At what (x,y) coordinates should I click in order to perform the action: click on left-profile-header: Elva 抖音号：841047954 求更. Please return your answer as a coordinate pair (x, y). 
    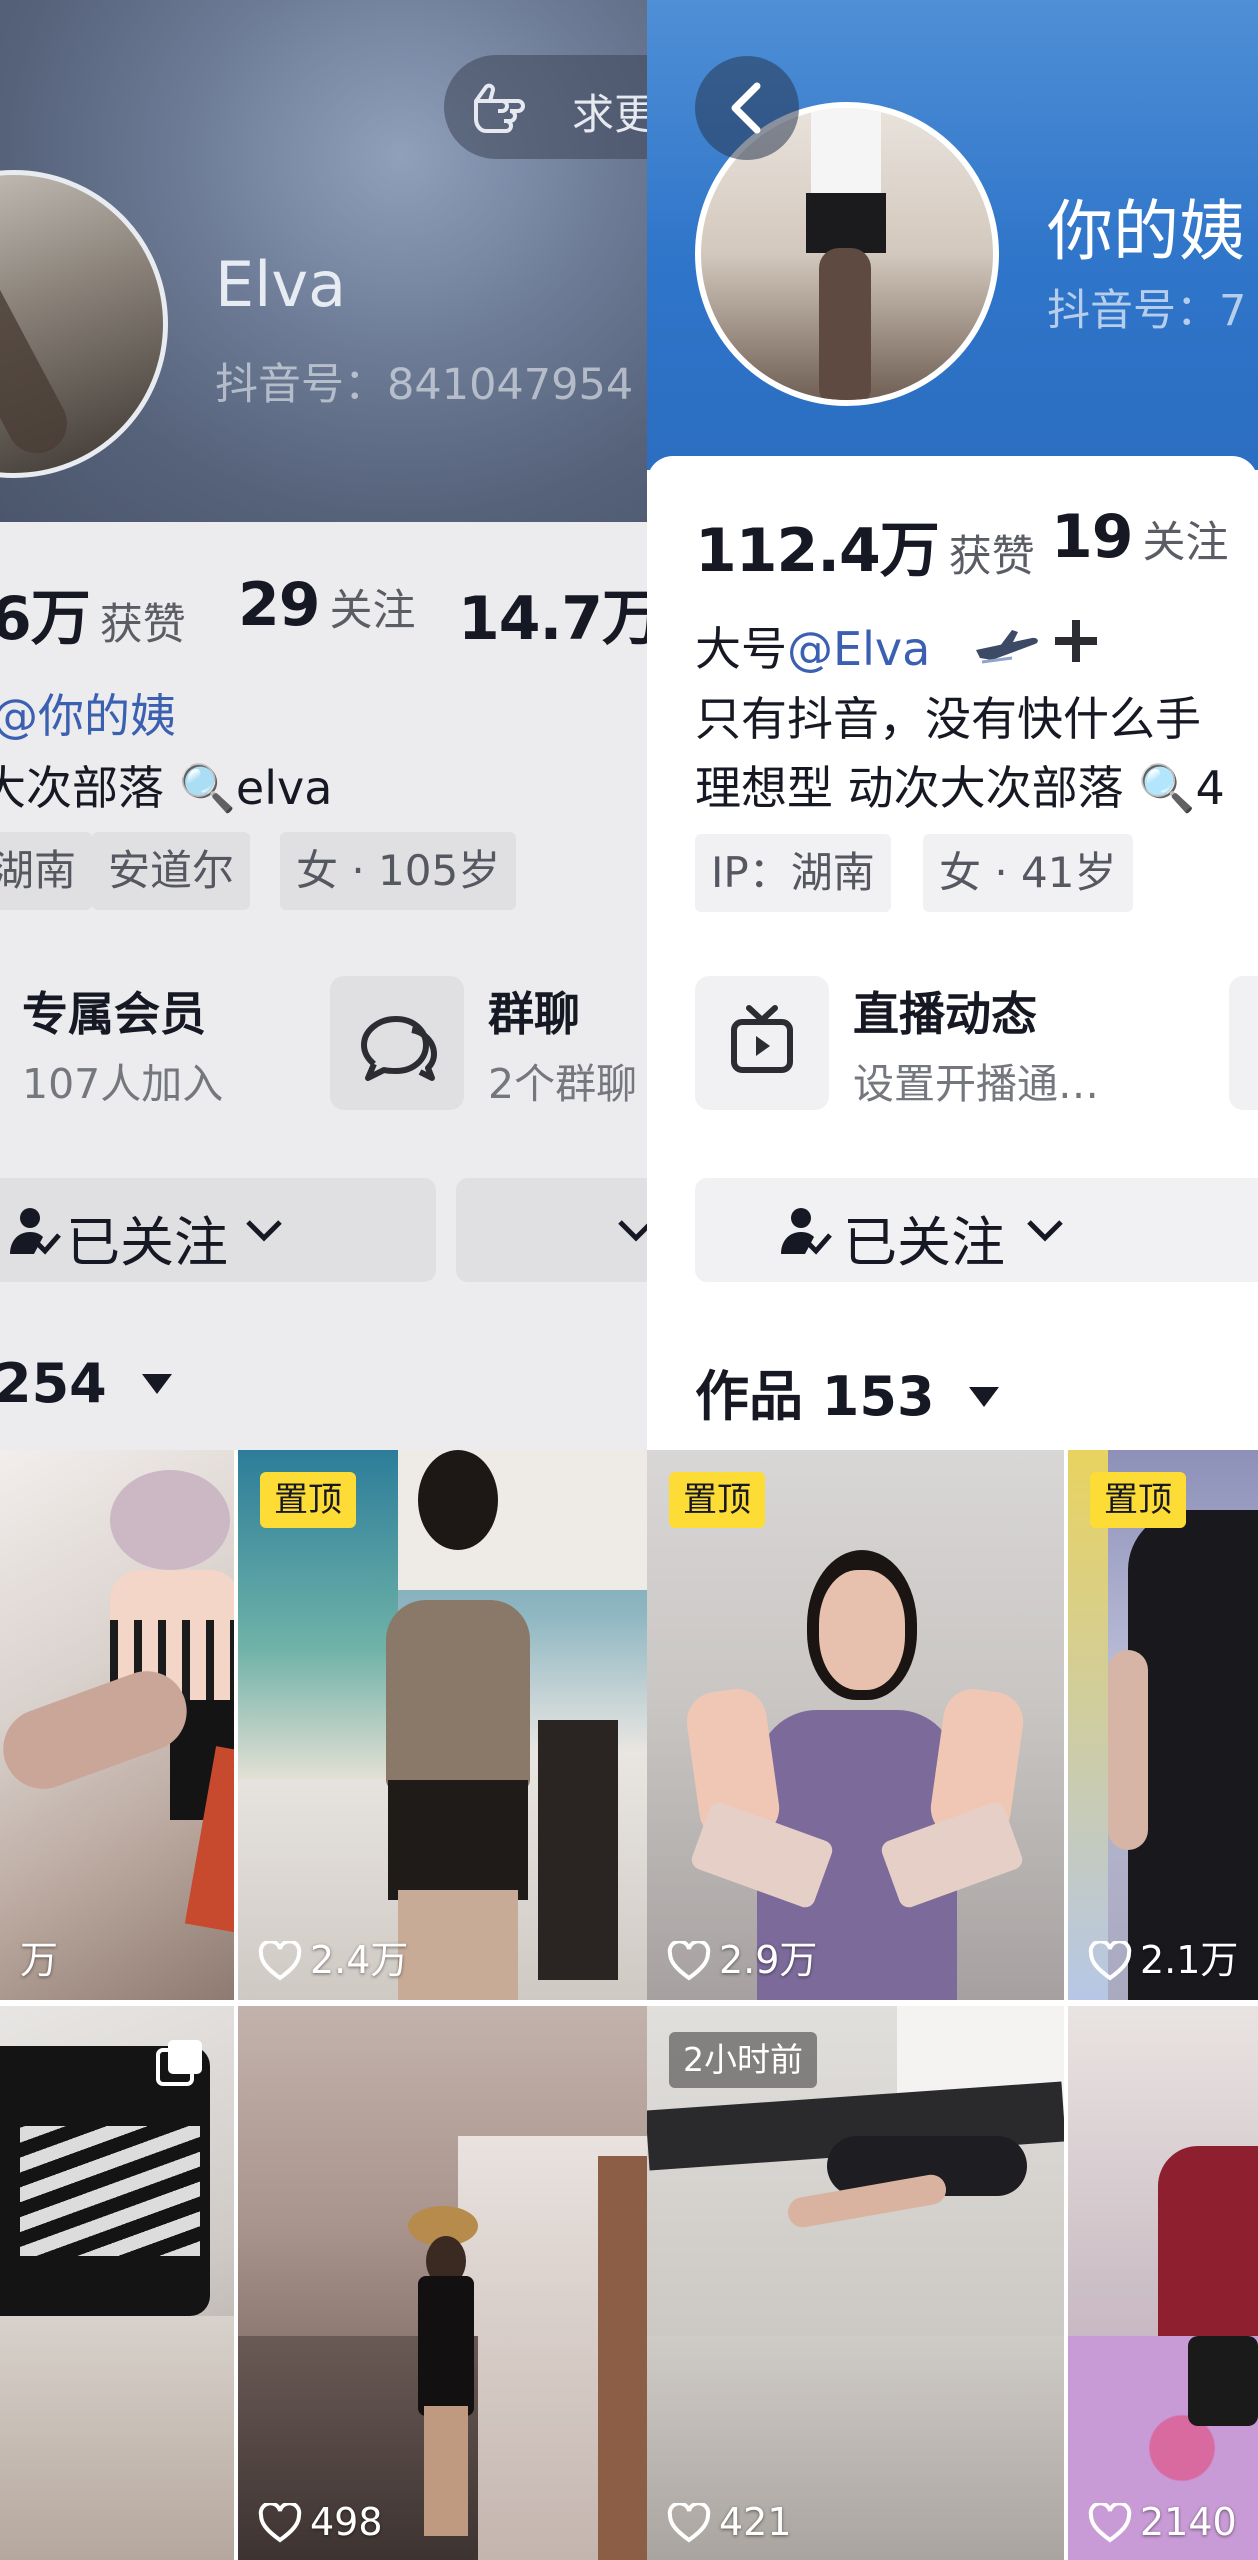
    Looking at the image, I should click on (323, 261).